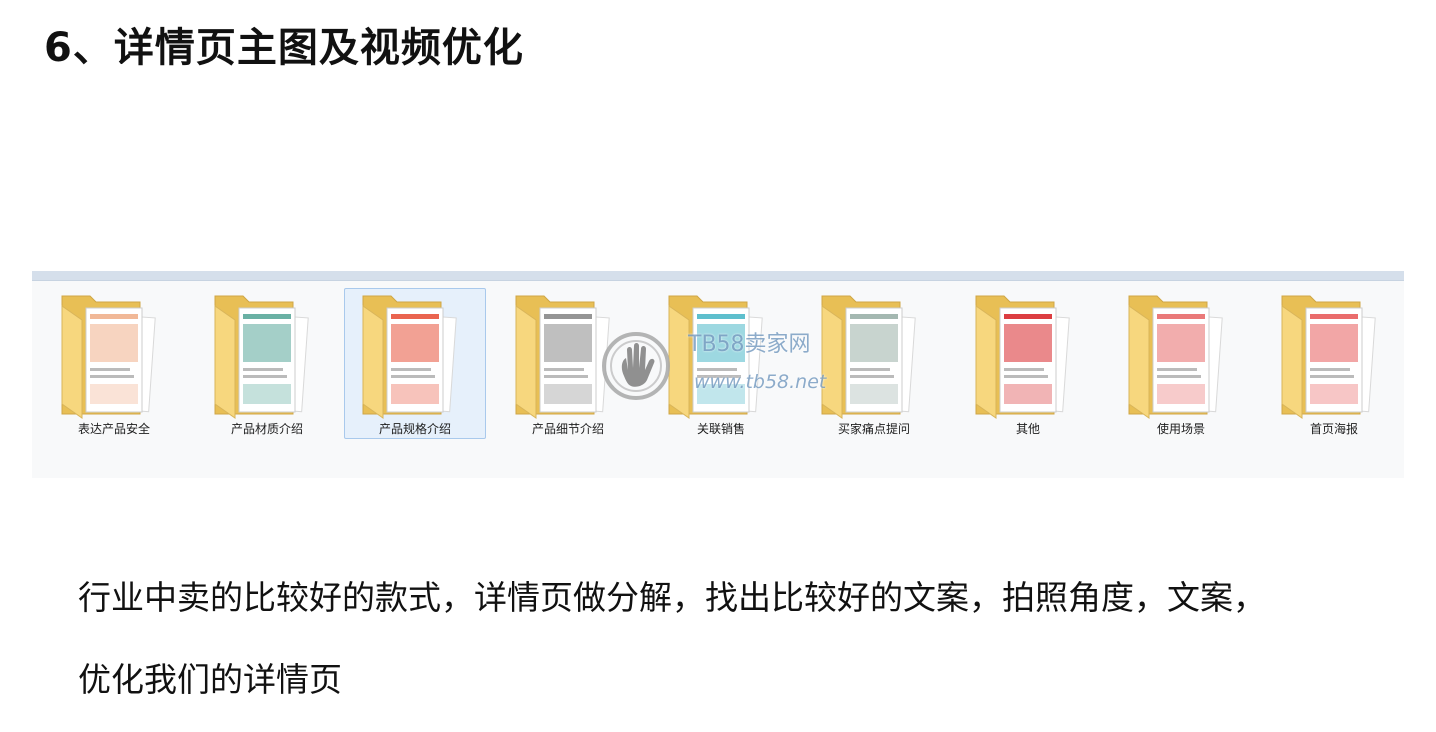  Describe the element at coordinates (284, 48) in the screenshot. I see `slide-title: 6、详情页主图及视频优化` at that location.